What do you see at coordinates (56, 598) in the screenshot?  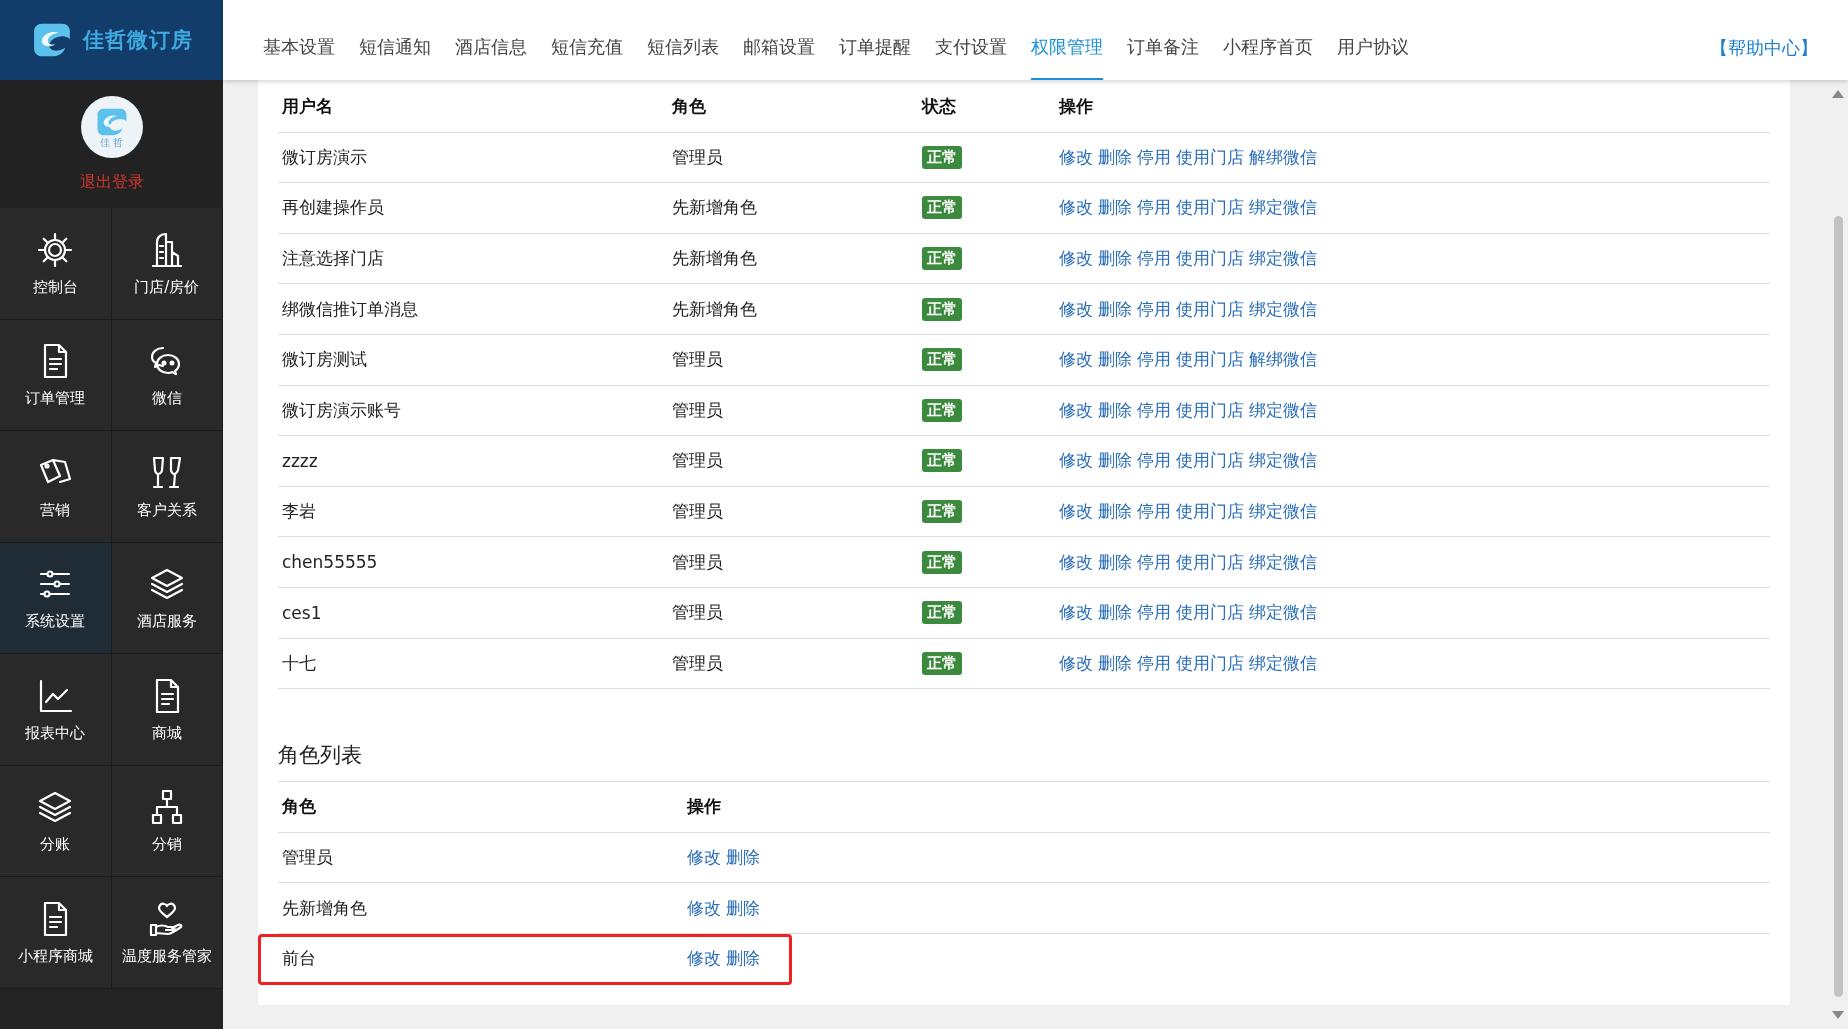 I see `sidebar-item: 系统设置` at bounding box center [56, 598].